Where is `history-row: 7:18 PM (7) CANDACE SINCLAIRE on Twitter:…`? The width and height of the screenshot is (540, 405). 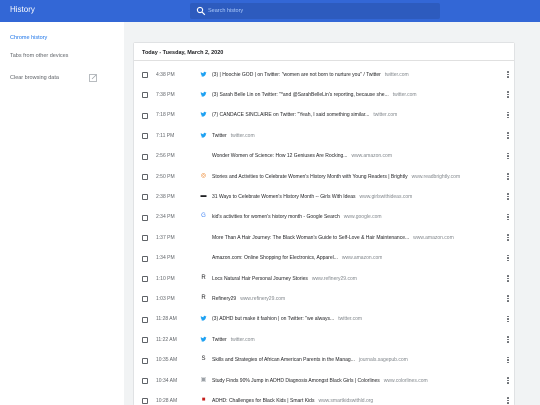
history-row: 7:18 PM (7) CANDACE SINCLAIRE on Twitter:… is located at coordinates (324, 116).